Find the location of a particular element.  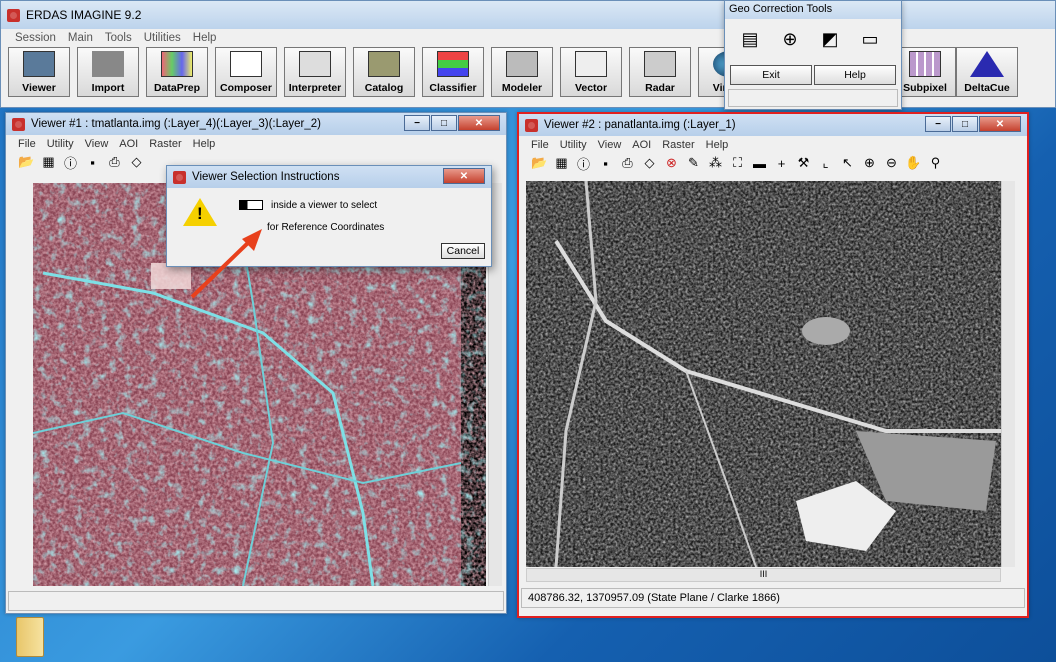

dialog-title-bar: Viewer Selection Instructions ✕ is located at coordinates (329, 177).